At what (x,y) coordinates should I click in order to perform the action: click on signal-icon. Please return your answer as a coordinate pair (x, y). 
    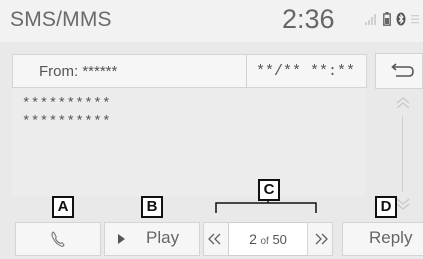
    Looking at the image, I should click on (371, 21).